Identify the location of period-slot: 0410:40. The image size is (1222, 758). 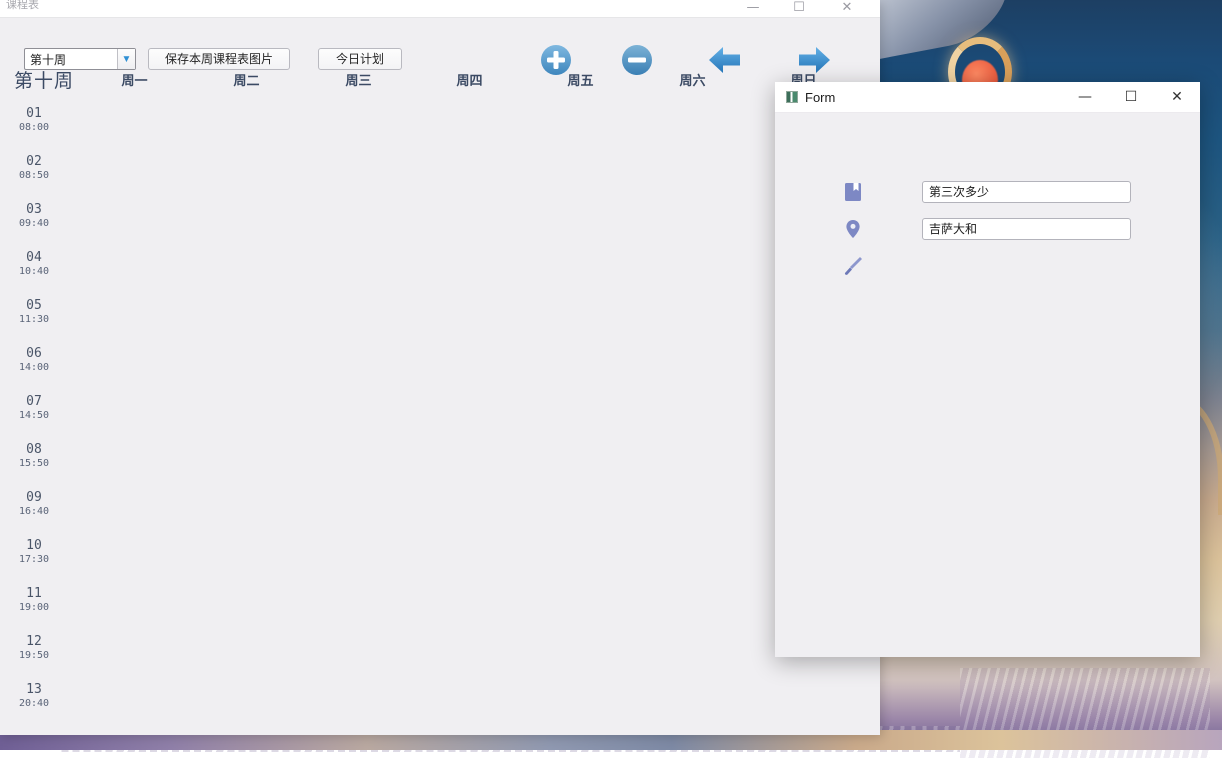
(34, 264).